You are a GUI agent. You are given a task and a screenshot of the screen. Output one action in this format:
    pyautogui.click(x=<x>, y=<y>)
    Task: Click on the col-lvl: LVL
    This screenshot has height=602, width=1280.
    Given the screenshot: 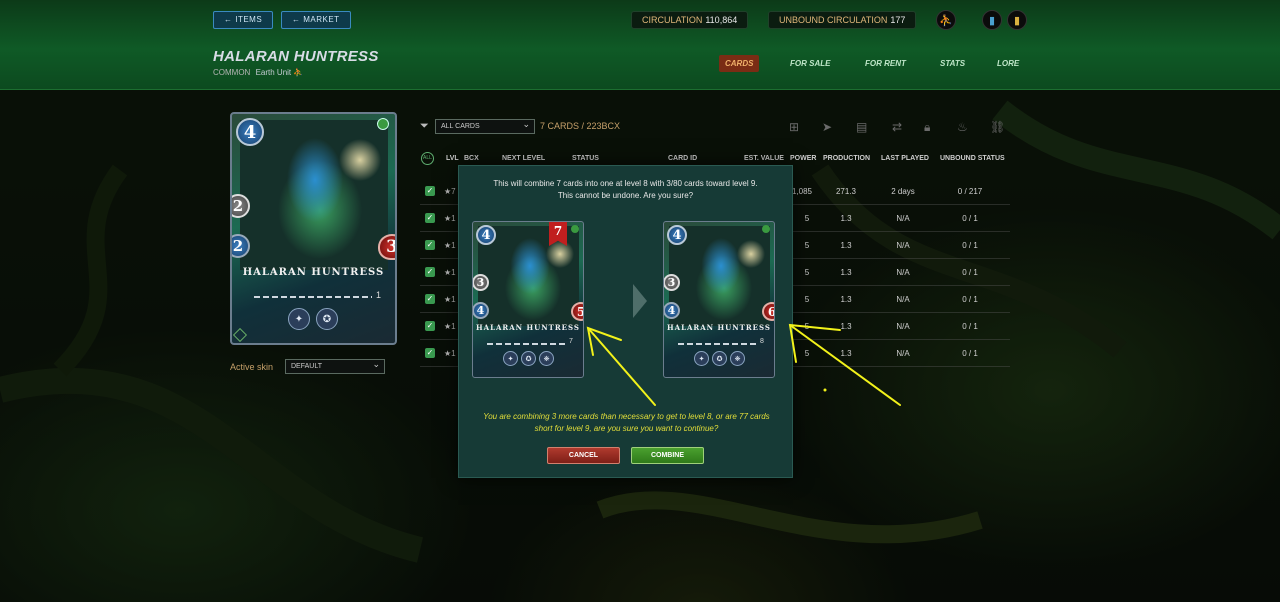 What is the action you would take?
    pyautogui.click(x=452, y=158)
    